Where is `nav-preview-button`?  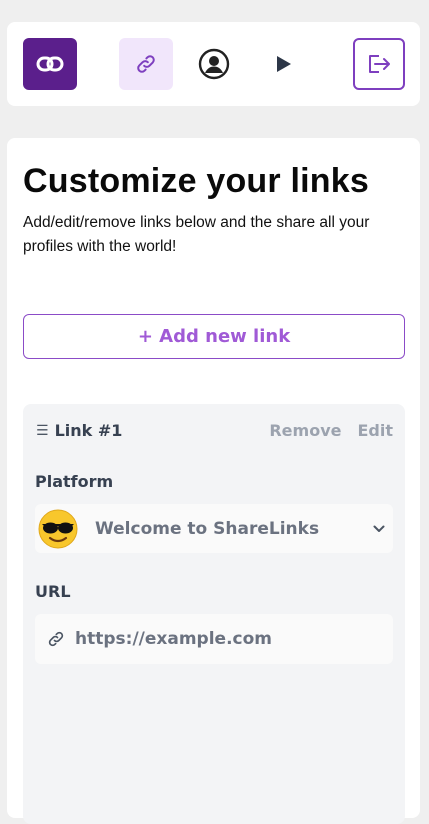
nav-preview-button is located at coordinates (284, 64).